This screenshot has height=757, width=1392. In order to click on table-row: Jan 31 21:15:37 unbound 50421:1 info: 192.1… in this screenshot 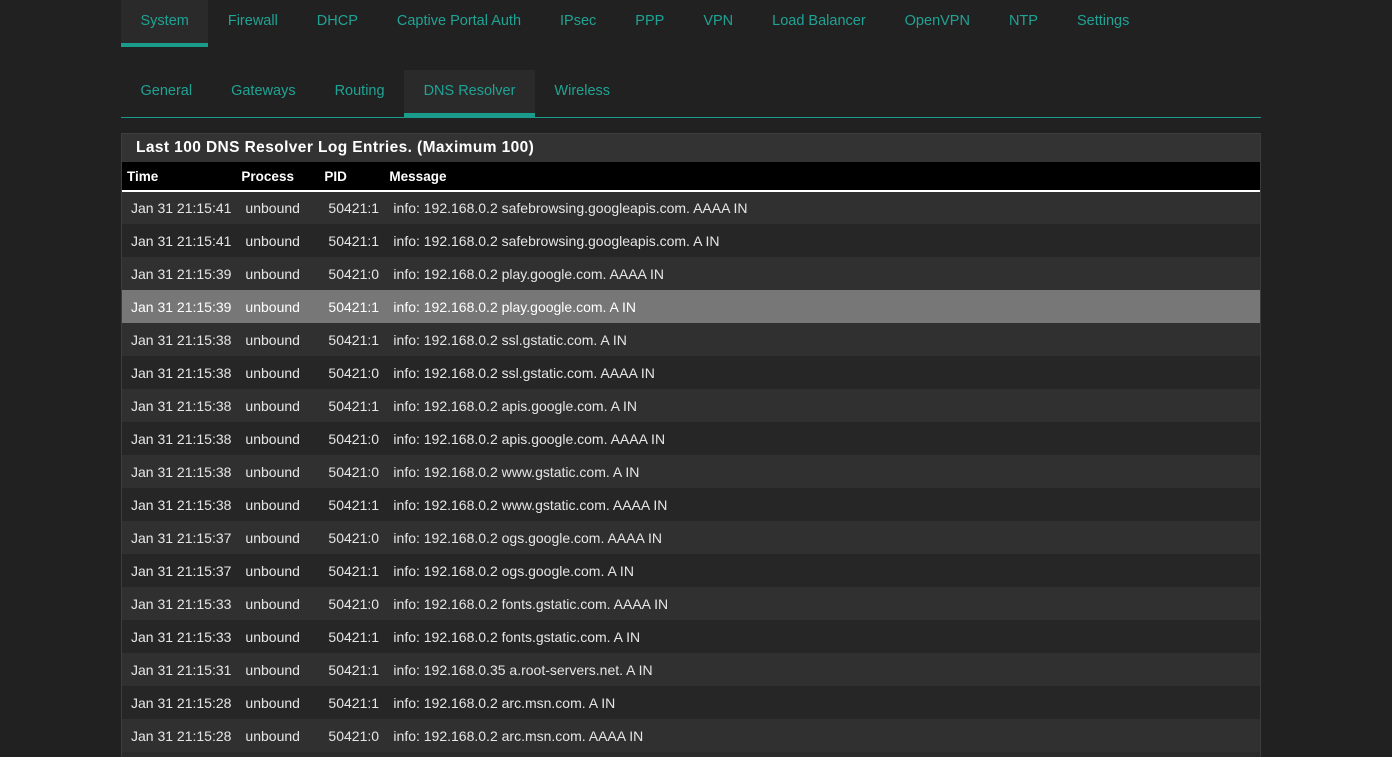, I will do `click(691, 570)`.